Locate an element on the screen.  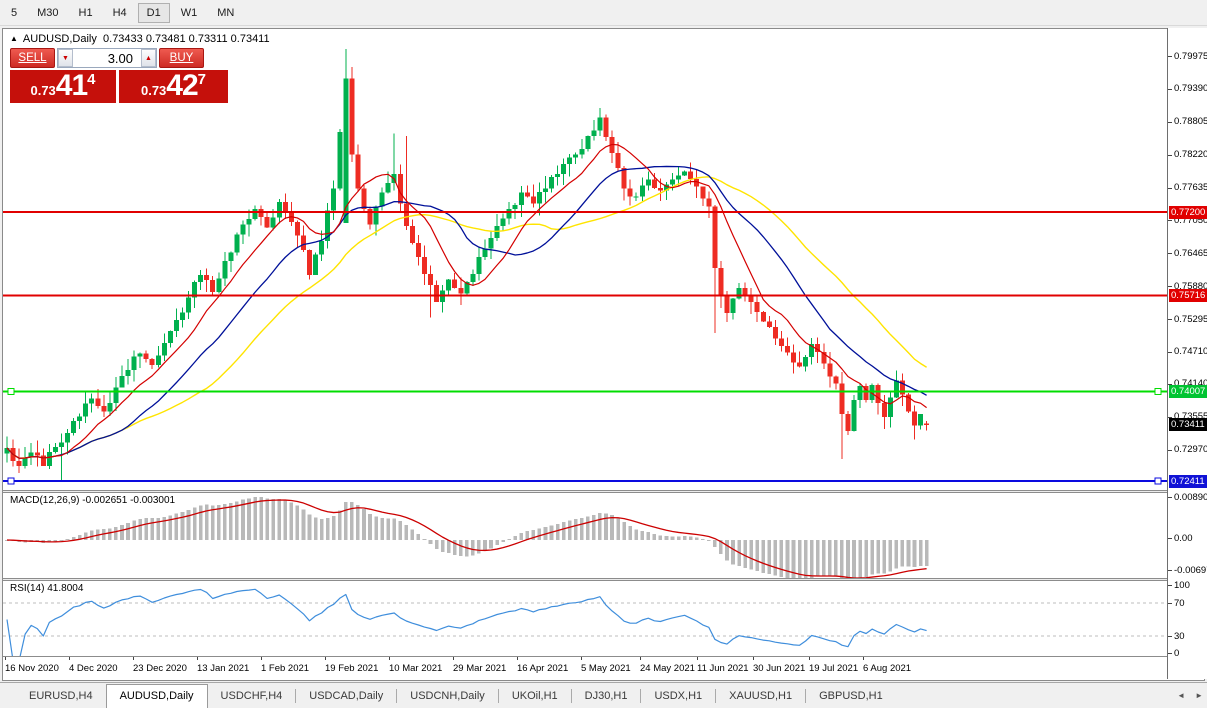
tab-usdcad-daily: USDCAD,Daily is located at coordinates (346, 697).